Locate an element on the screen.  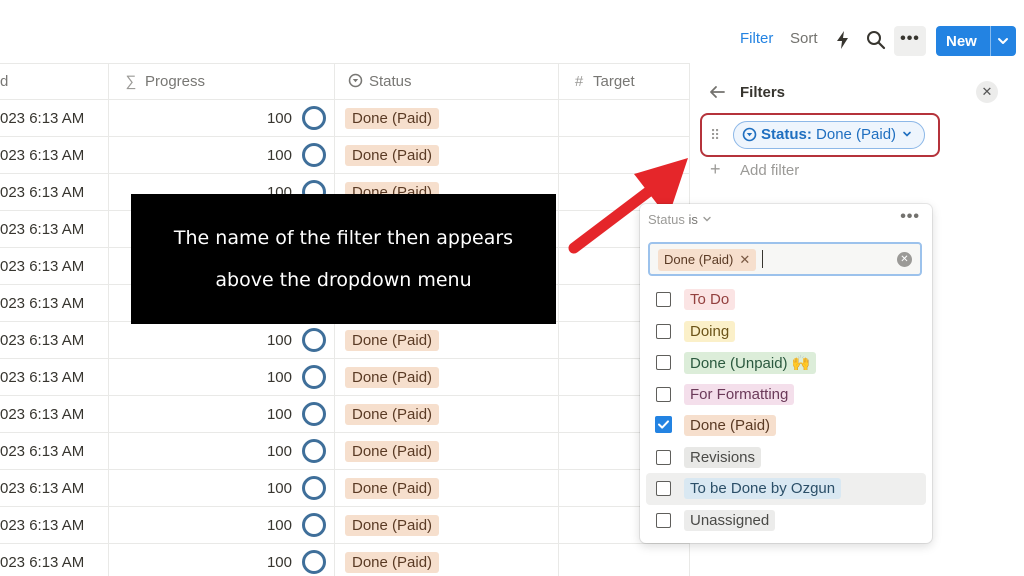
dropdown-header: Status is is located at coordinates (680, 219).